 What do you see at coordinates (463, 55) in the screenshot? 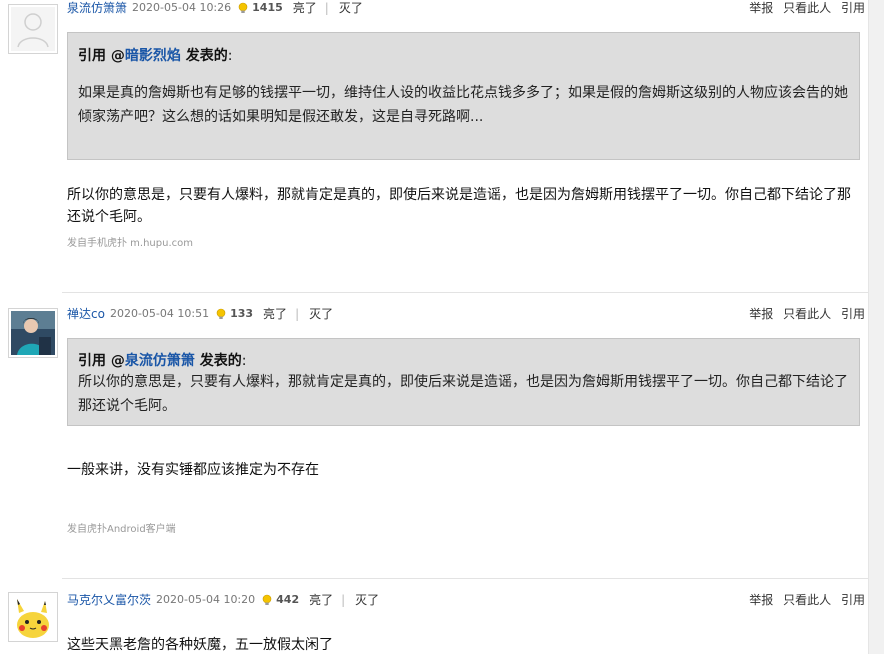
I see `quote-header: 引用 @暗影烈焰 发表的:` at bounding box center [463, 55].